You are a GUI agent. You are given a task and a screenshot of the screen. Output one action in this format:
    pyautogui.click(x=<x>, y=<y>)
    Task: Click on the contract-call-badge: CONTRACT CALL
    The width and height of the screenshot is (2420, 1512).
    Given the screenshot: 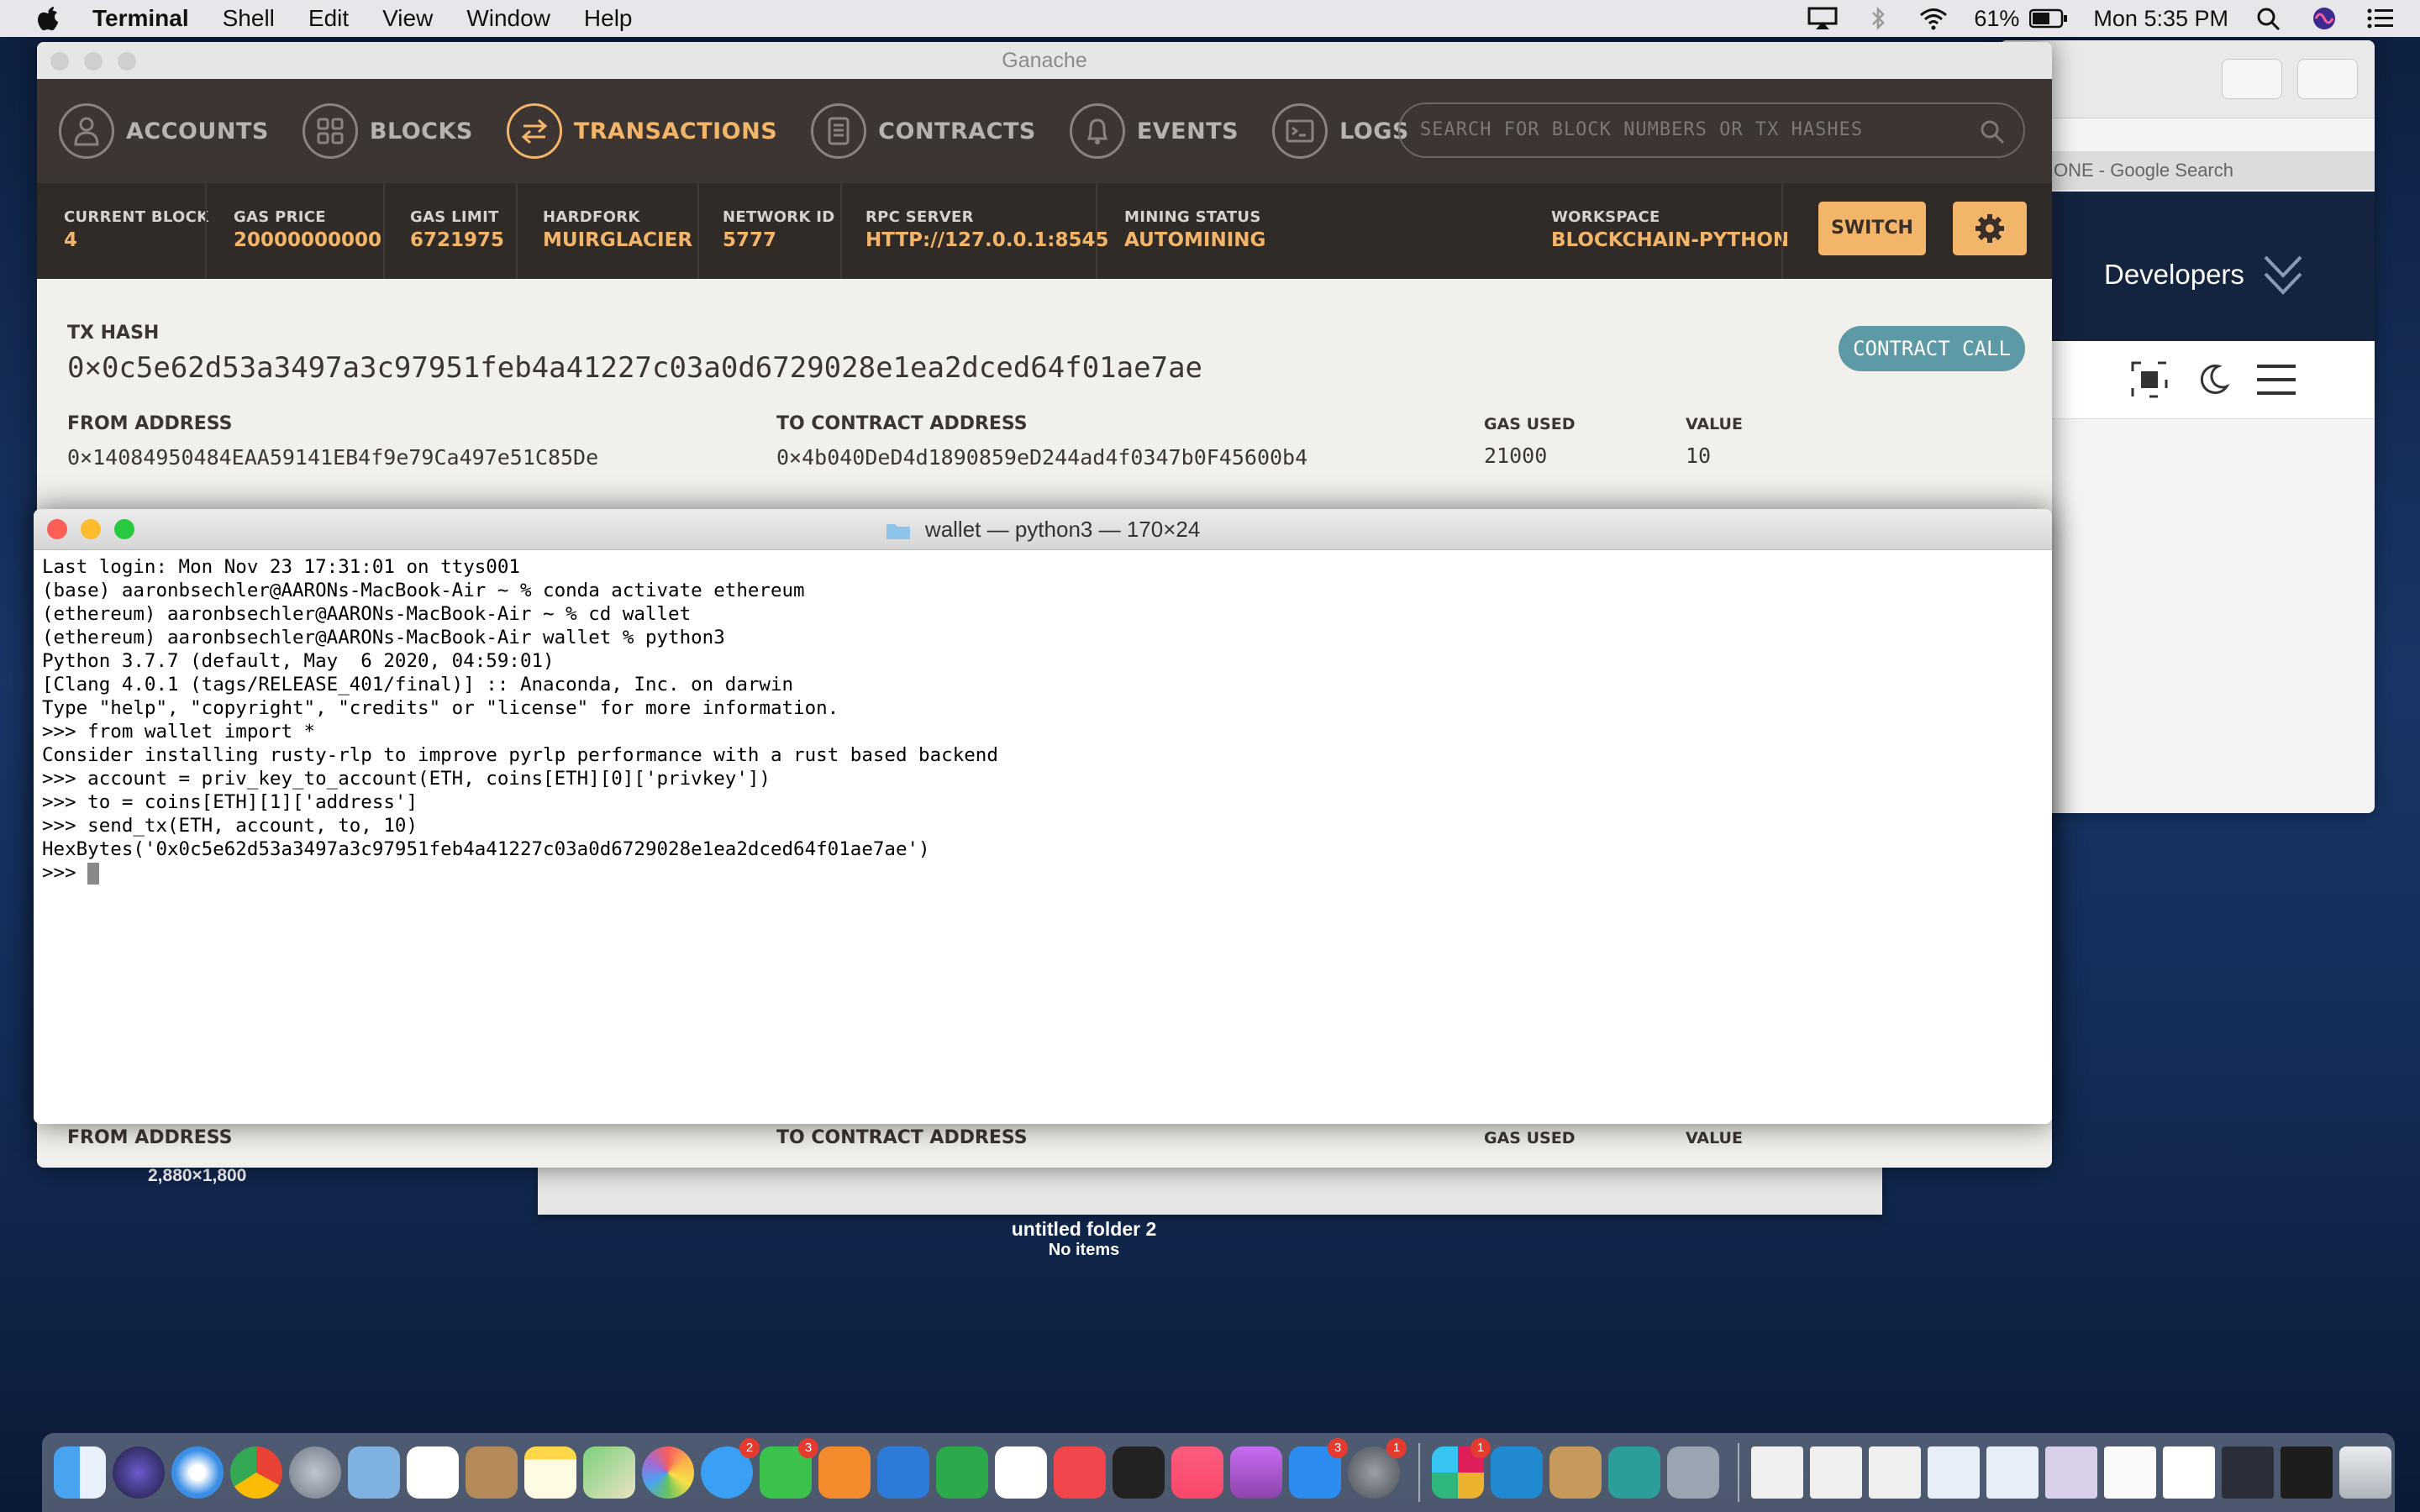 What is the action you would take?
    pyautogui.click(x=1932, y=348)
    